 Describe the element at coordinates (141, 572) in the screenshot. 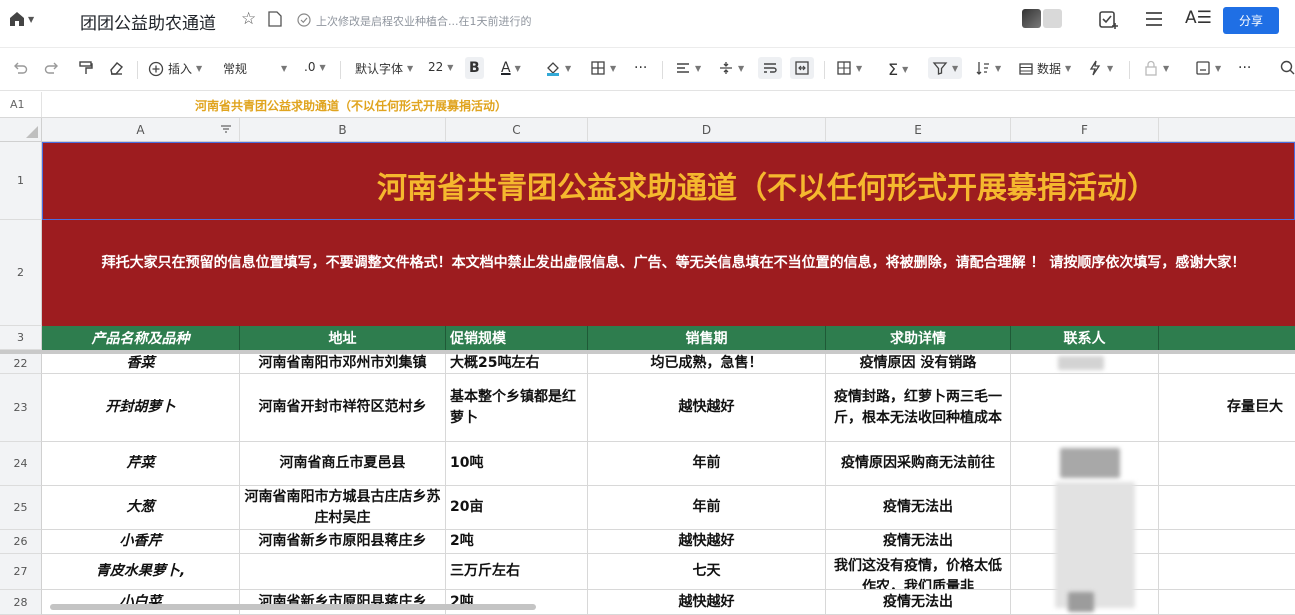

I see `cell-product: 青皮水果萝卜,` at that location.